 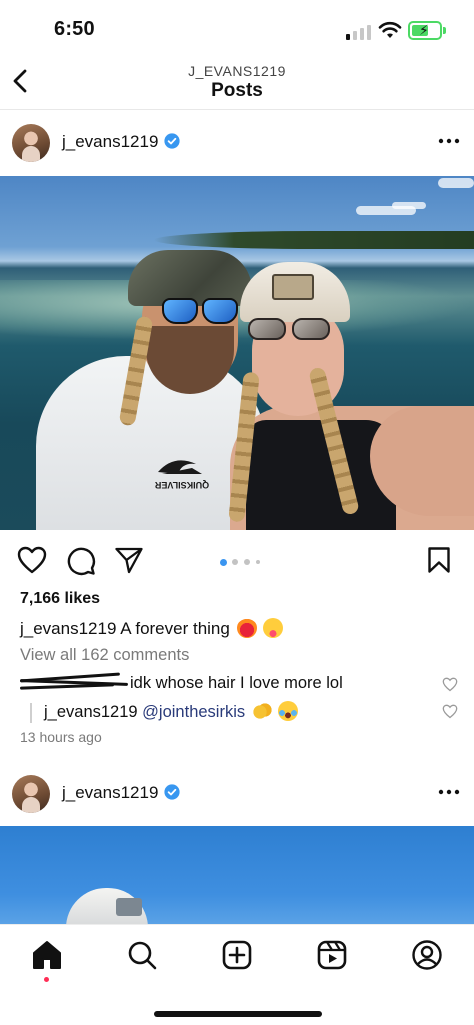 I want to click on reply-comment: j_evans1219 @jointhesirkis, so click(x=171, y=711).